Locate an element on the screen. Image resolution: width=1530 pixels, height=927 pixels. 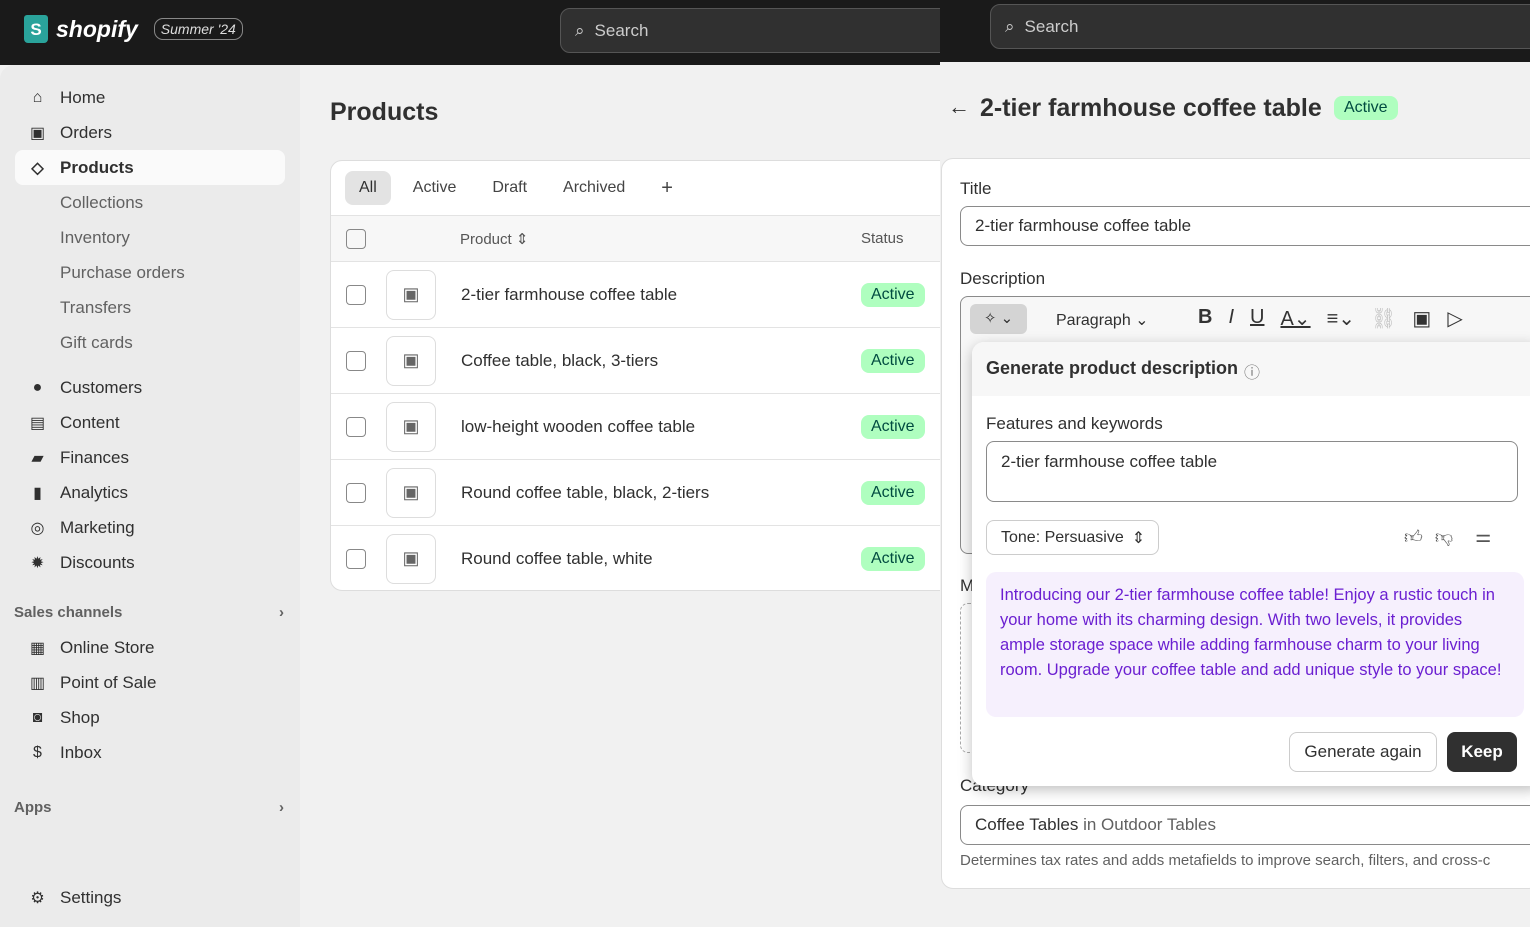
features-label: Features and keywords is located at coordinates (1074, 423).